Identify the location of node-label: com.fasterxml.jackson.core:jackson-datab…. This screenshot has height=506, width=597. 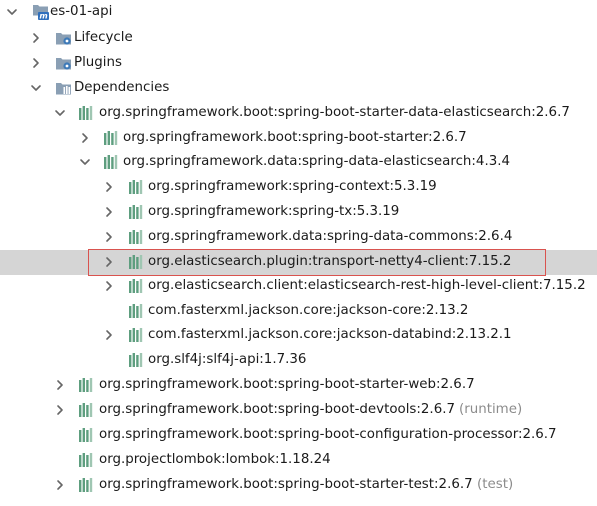
(330, 334).